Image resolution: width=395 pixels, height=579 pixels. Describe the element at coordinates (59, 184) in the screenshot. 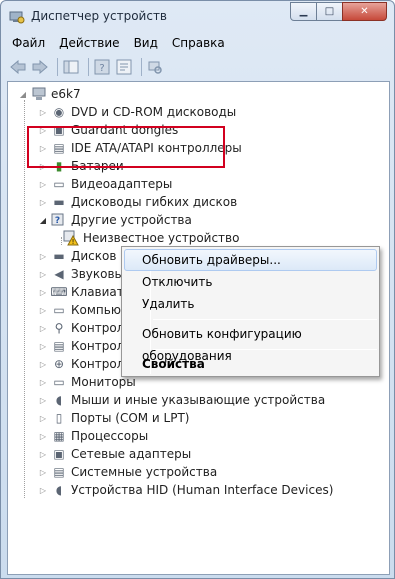

I see `display-adapter-icon: ▭` at that location.